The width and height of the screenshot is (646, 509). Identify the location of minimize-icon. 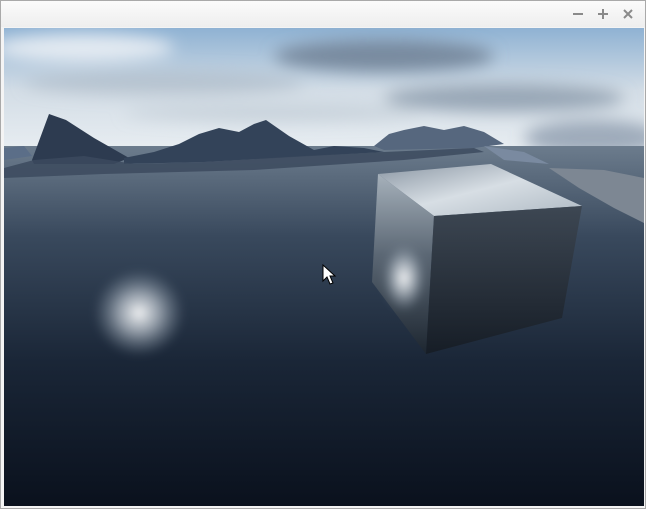
(577, 14).